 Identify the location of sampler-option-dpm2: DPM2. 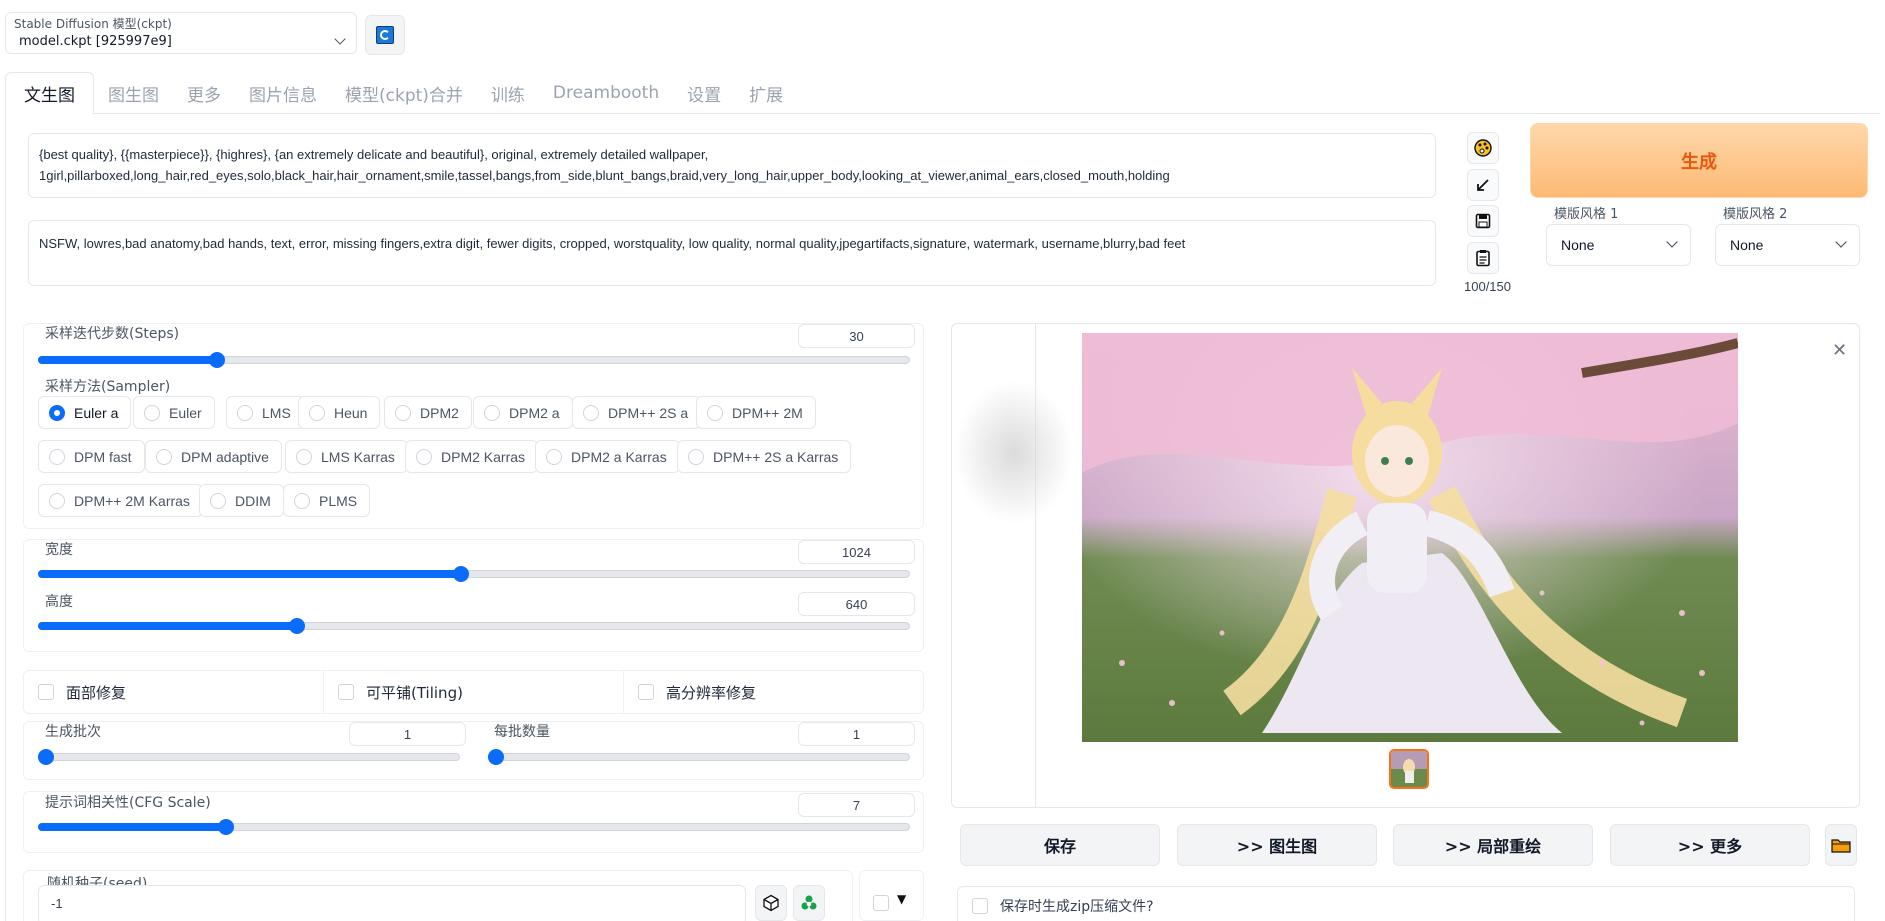
(428, 412).